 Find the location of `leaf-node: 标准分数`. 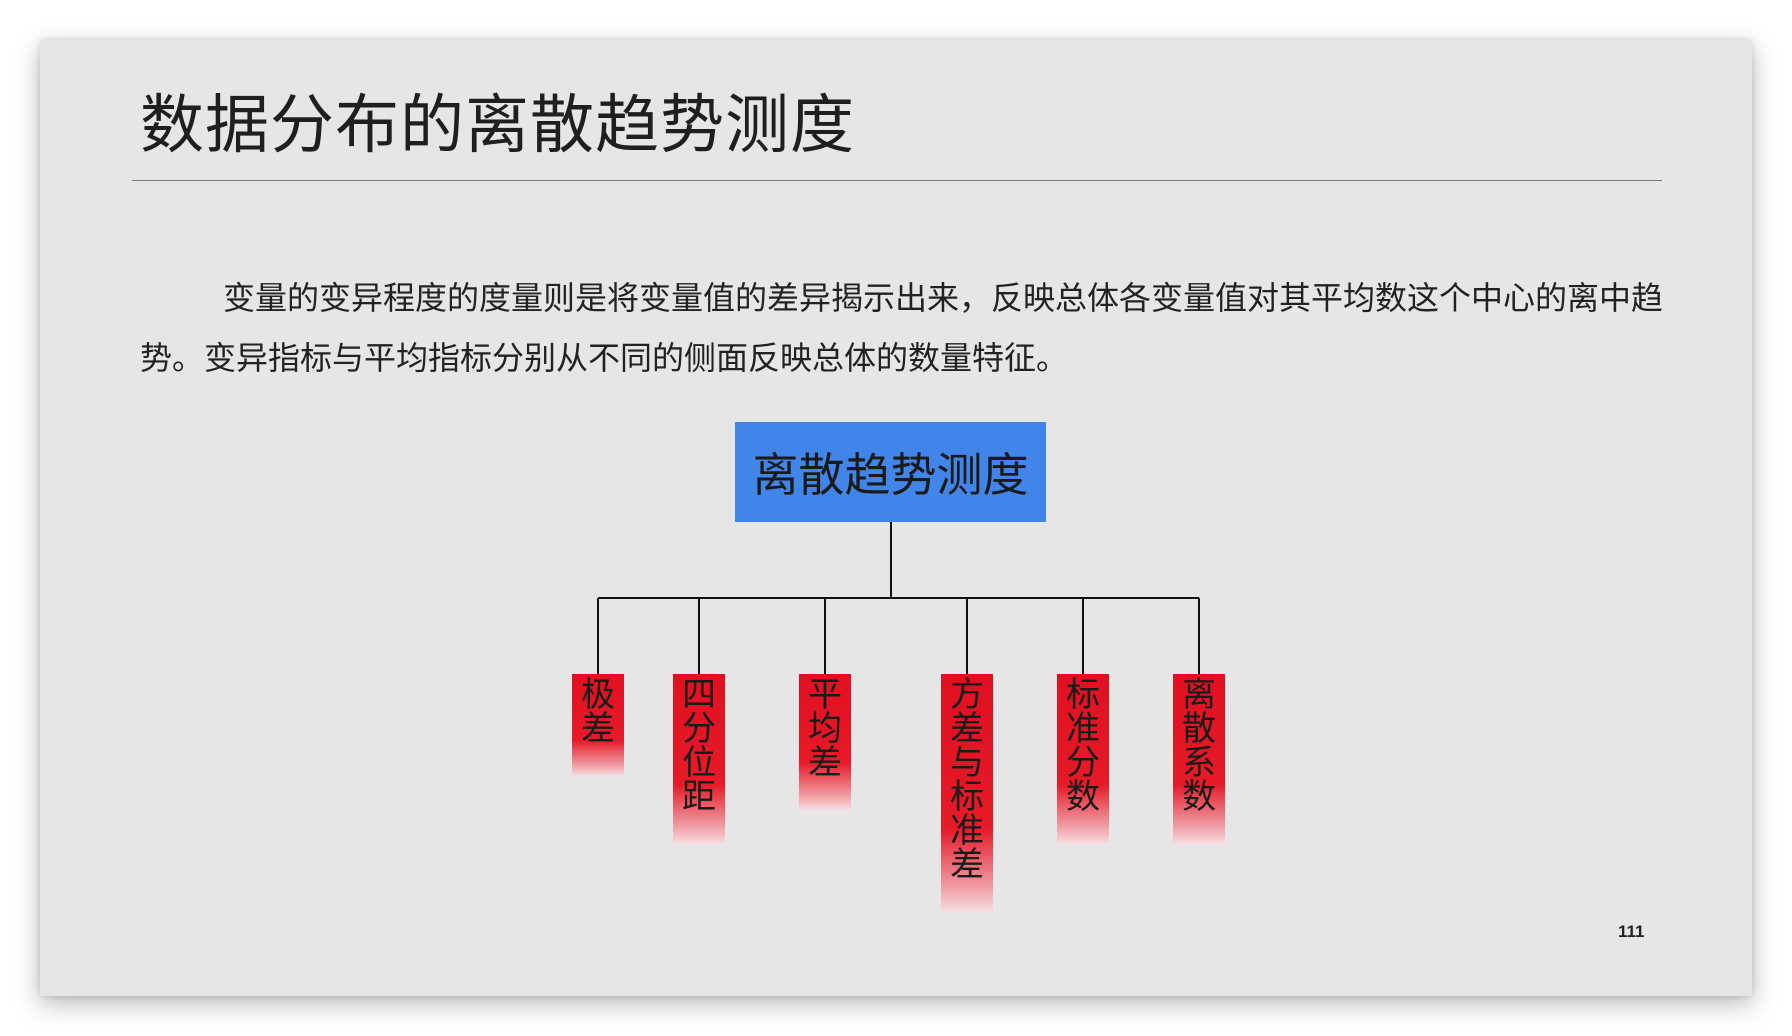

leaf-node: 标准分数 is located at coordinates (1083, 759).